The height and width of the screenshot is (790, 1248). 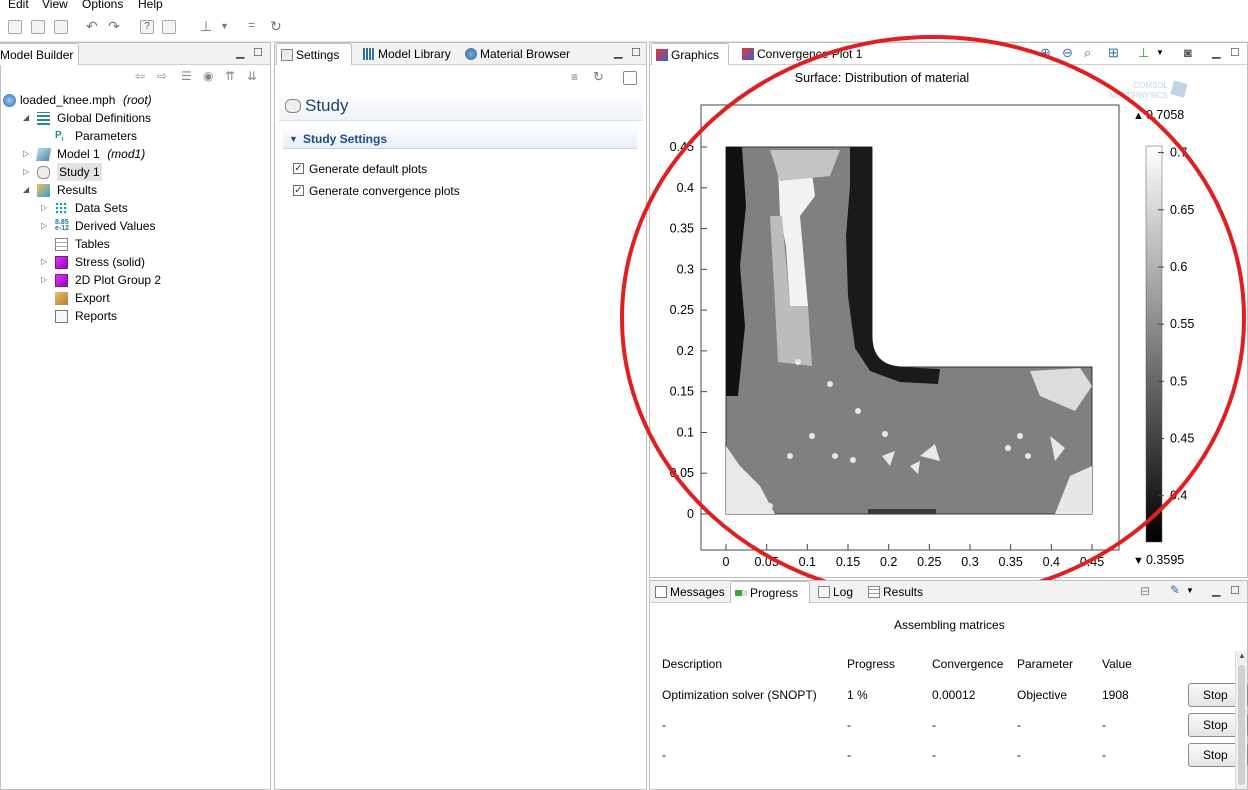 What do you see at coordinates (61, 27) in the screenshot?
I see `print-icon` at bounding box center [61, 27].